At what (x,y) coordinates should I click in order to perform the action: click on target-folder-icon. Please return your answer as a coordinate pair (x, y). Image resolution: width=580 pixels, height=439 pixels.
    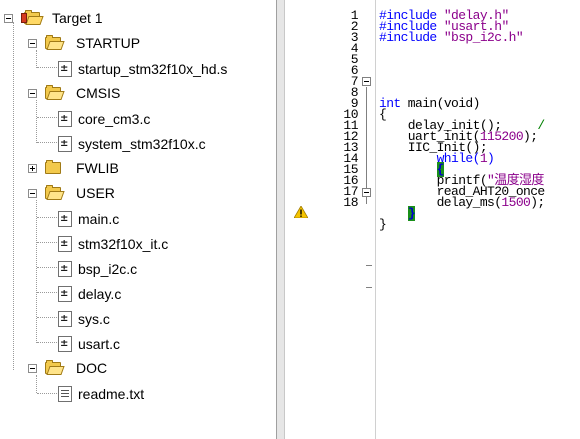
    Looking at the image, I should click on (32, 17).